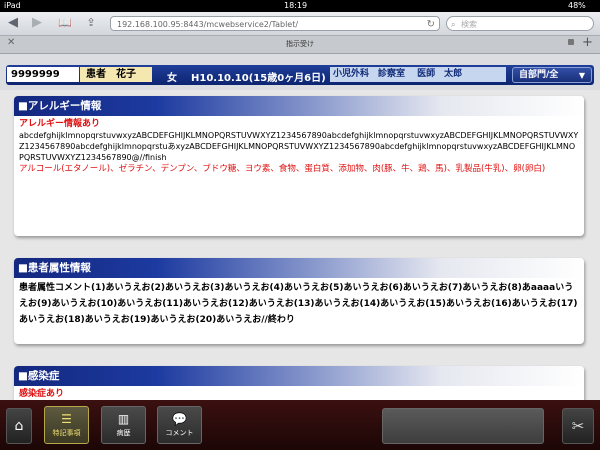 The image size is (600, 450). I want to click on lock-icon, so click(571, 42).